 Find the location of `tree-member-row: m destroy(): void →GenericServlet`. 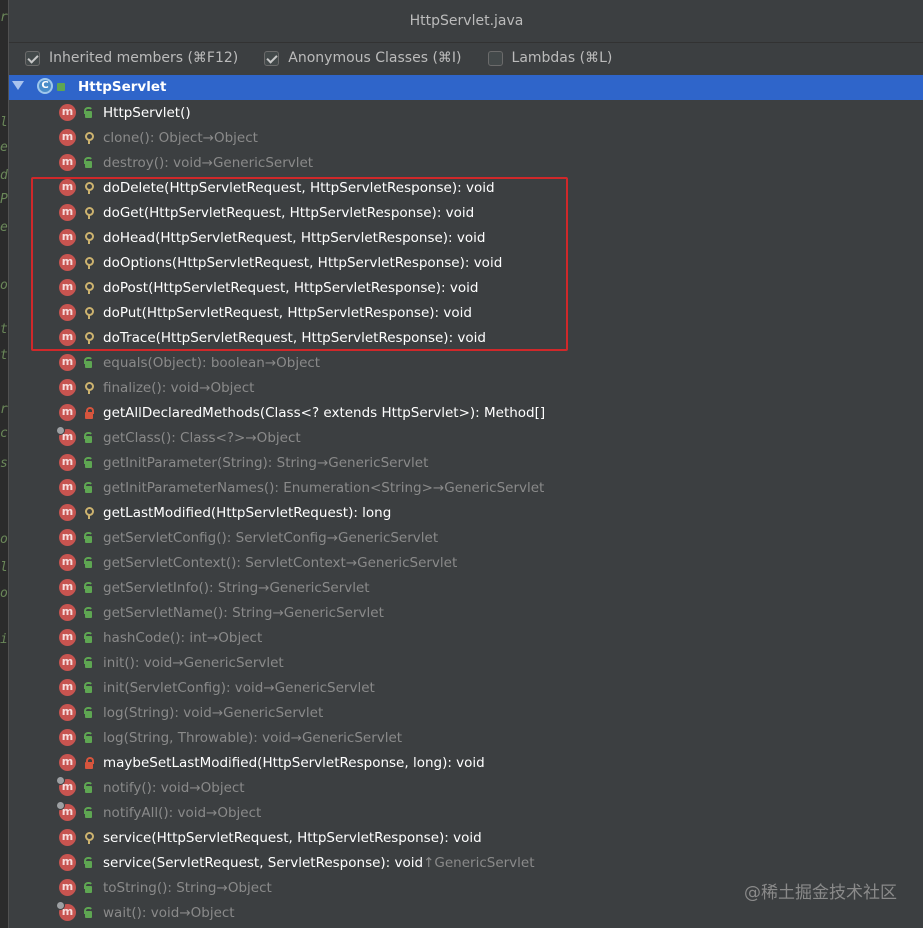

tree-member-row: m destroy(): void →GenericServlet is located at coordinates (466, 162).